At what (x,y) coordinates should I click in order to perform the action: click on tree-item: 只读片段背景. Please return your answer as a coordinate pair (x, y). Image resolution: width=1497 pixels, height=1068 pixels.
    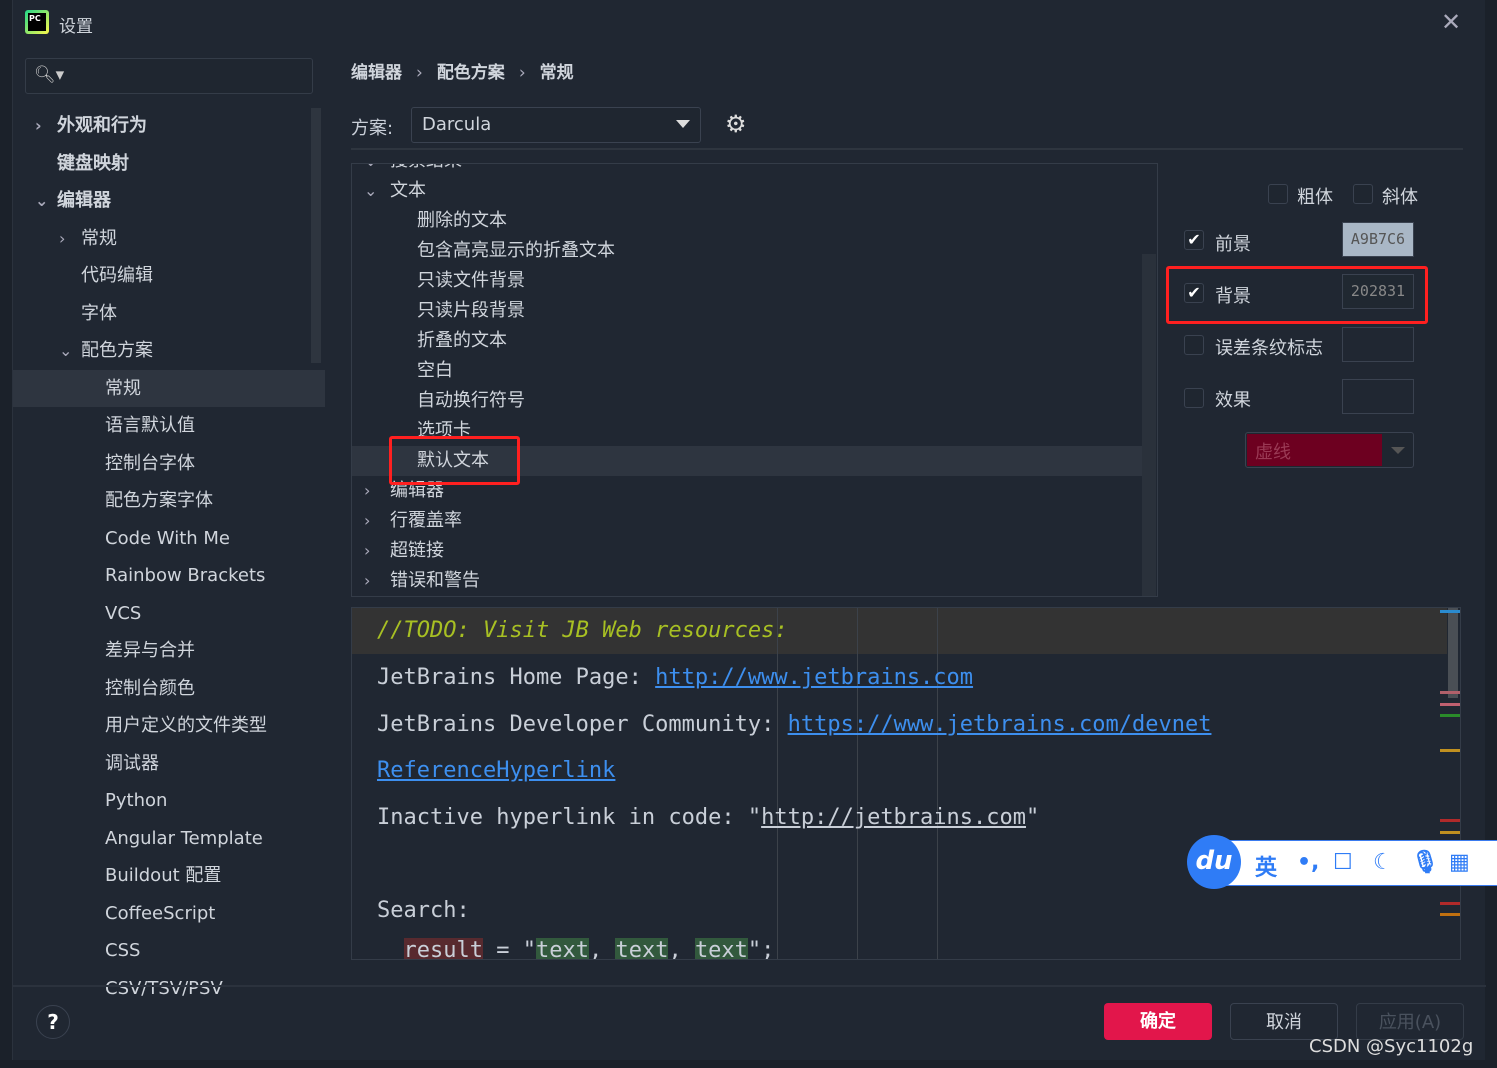
    Looking at the image, I should click on (747, 311).